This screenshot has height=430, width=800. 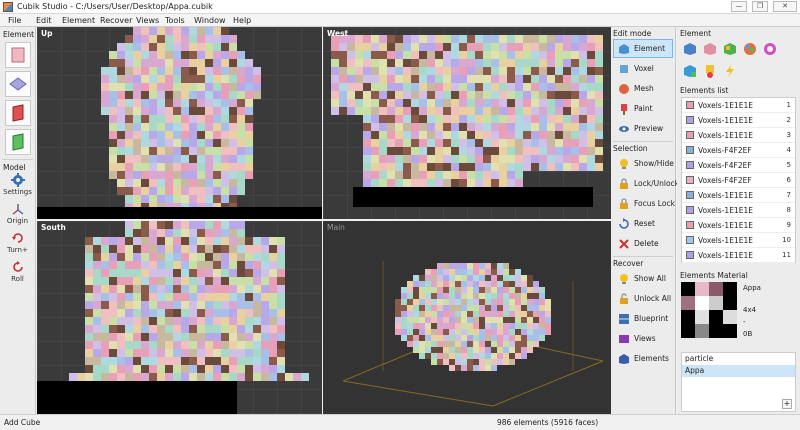 I want to click on pink-cube-icon, so click(x=709, y=48).